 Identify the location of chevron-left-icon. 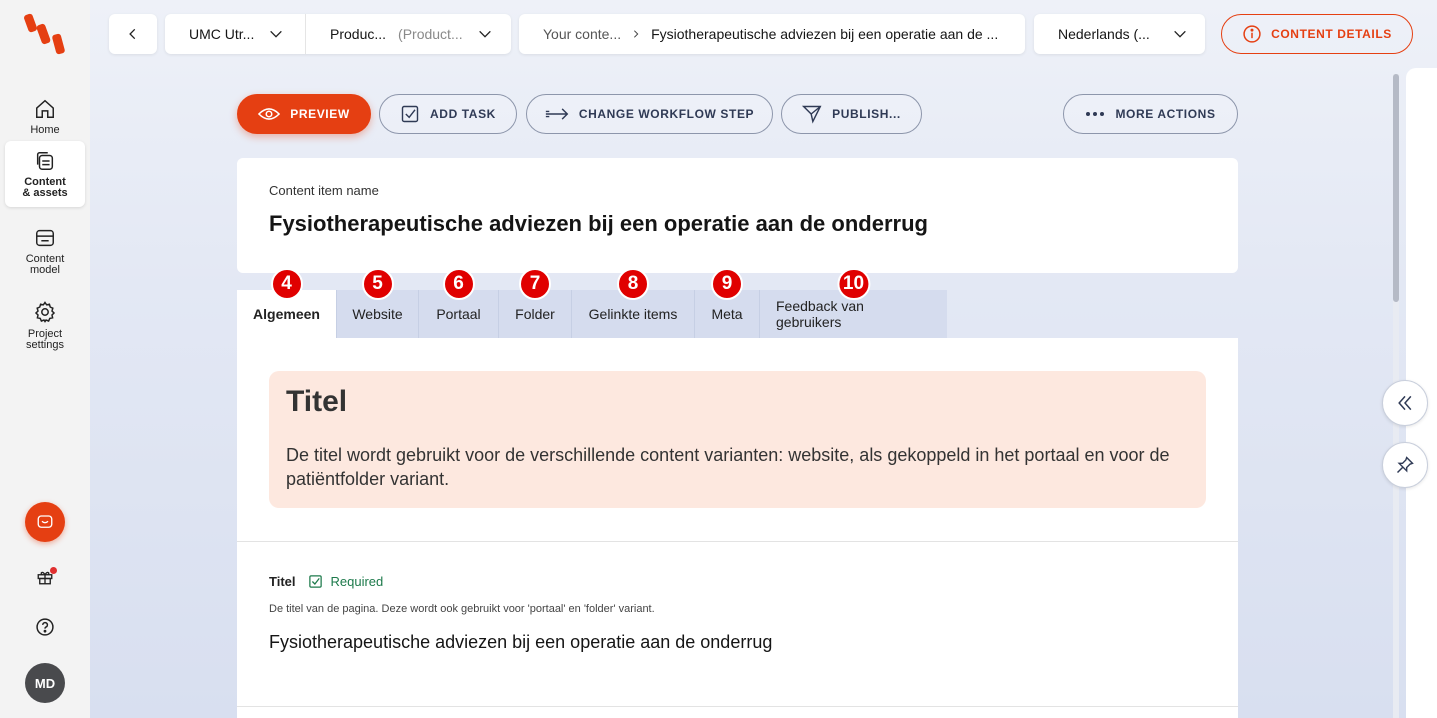
(132, 34).